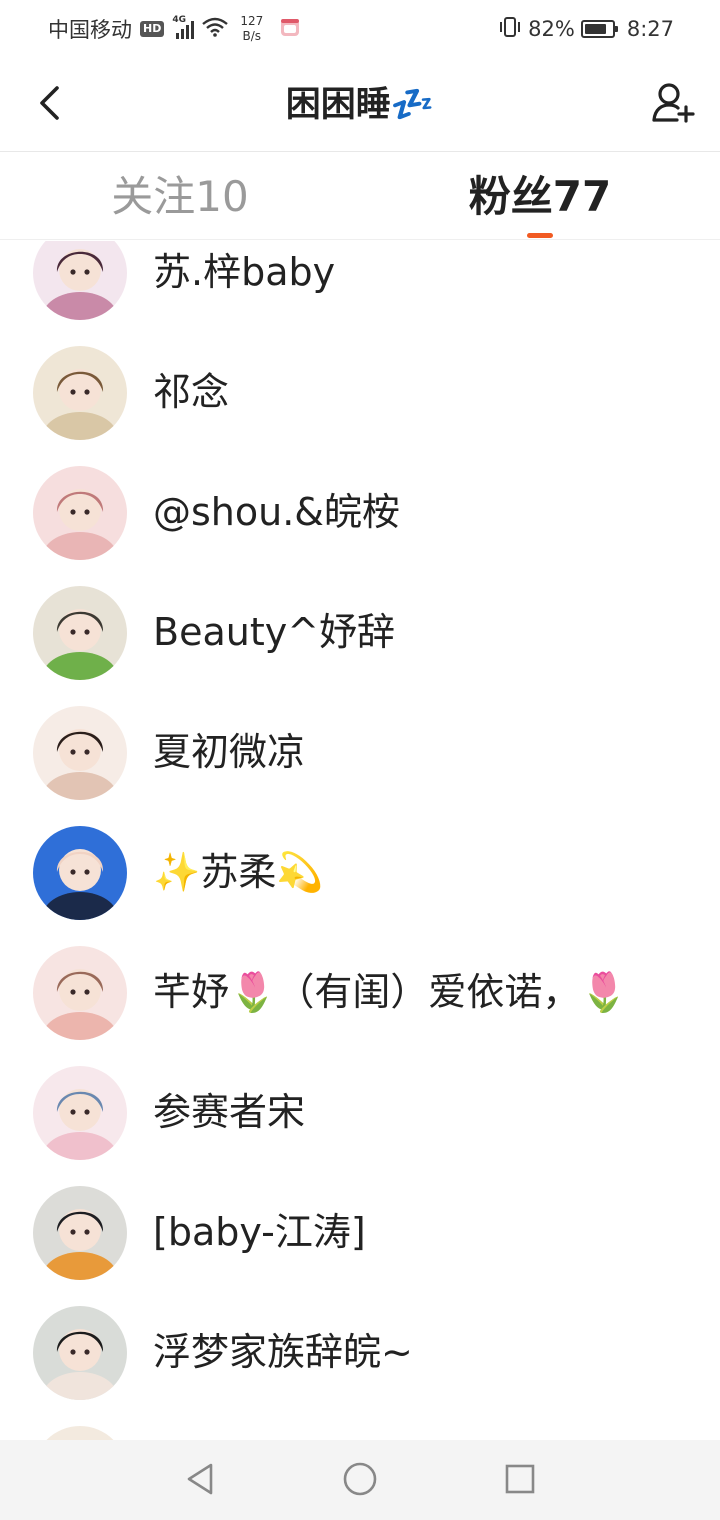  I want to click on system-navigation-bar, so click(360, 1480).